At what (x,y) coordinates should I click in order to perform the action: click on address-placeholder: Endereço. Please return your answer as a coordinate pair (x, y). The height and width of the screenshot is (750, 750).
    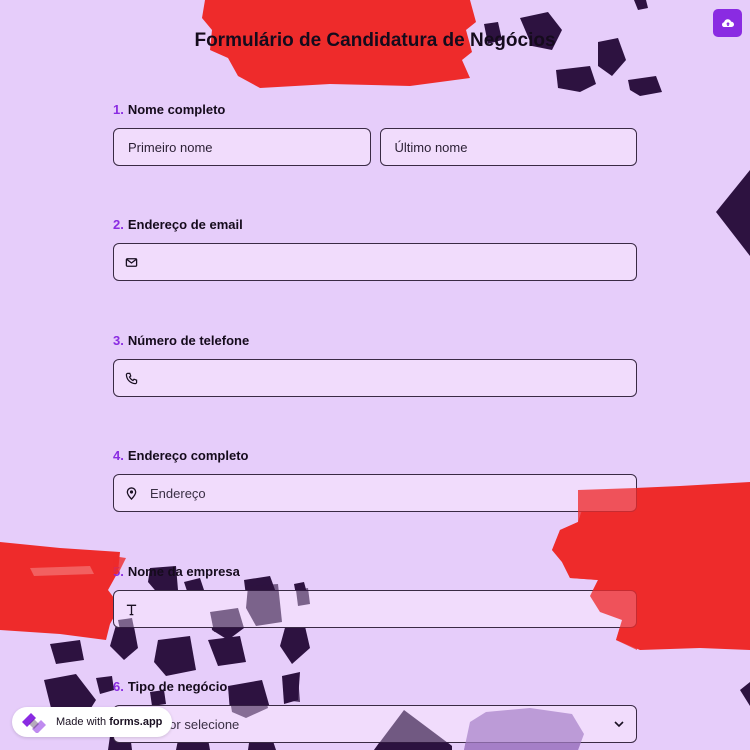
    Looking at the image, I should click on (178, 493).